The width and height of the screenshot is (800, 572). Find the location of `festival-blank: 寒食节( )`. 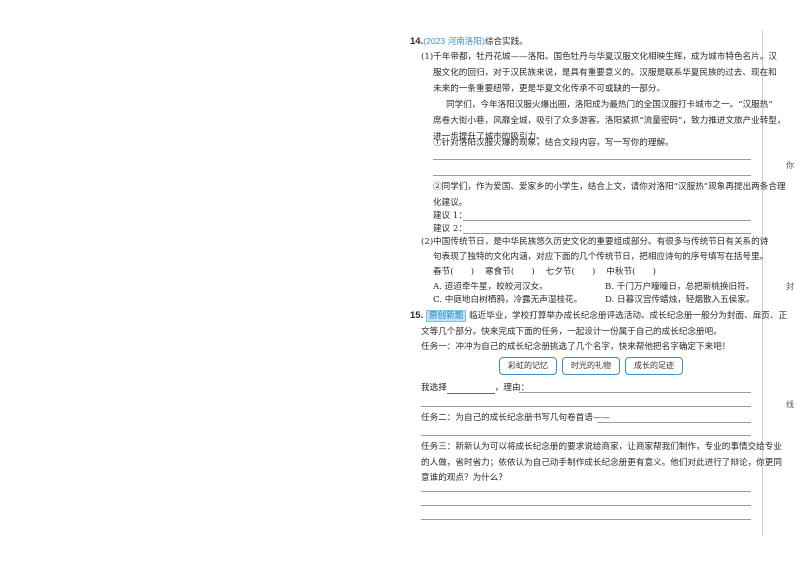

festival-blank: 寒食节( ) is located at coordinates (510, 272).